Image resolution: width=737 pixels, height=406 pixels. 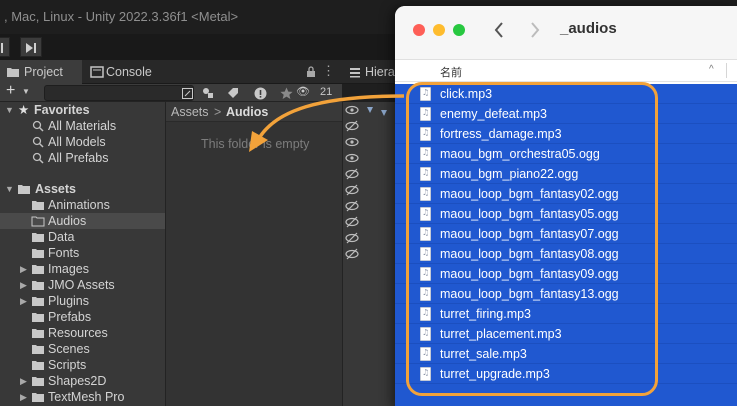 I want to click on favorites-item: All Models, so click(x=82, y=142).